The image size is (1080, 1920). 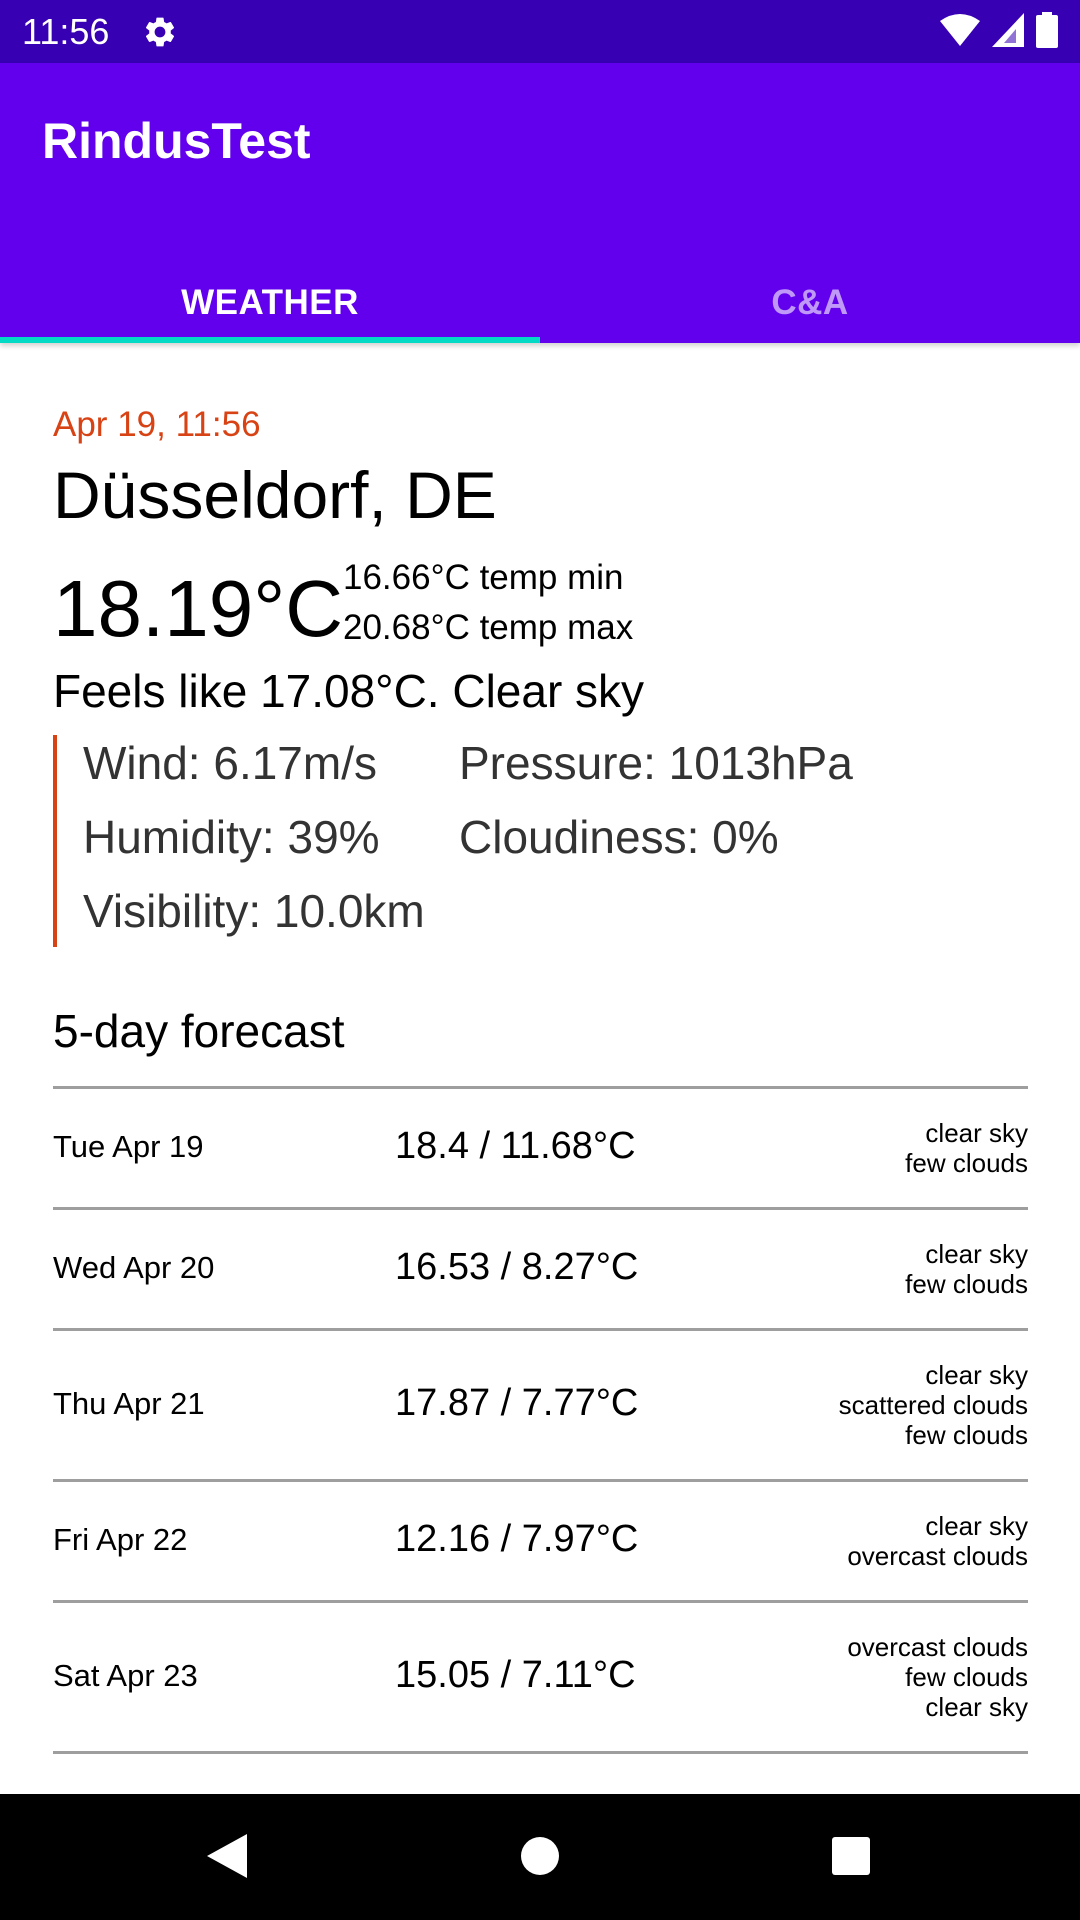 What do you see at coordinates (134, 1267) in the screenshot?
I see `forecast-day: Wed Apr 20` at bounding box center [134, 1267].